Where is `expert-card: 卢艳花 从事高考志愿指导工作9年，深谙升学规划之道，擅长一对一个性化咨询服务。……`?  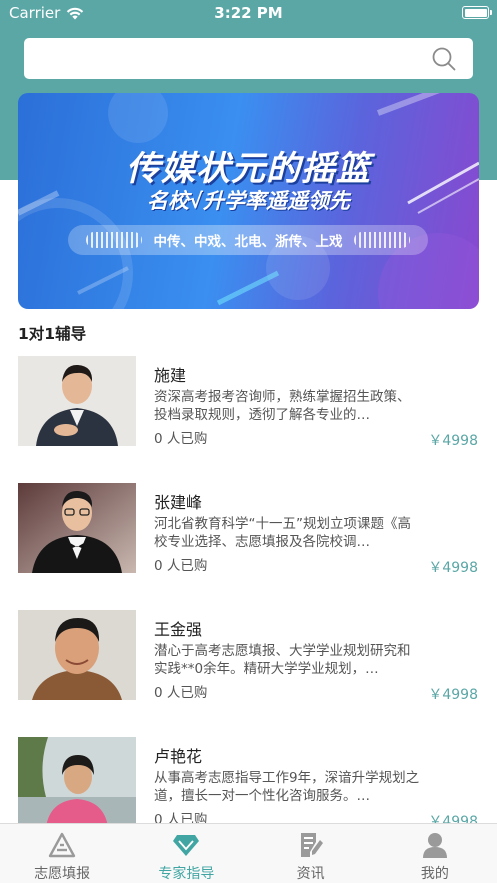 expert-card: 卢艳花 从事高考志愿指导工作9年，深谙升学规划之道，擅长一对一个性化咨询服务。…… is located at coordinates (248, 783).